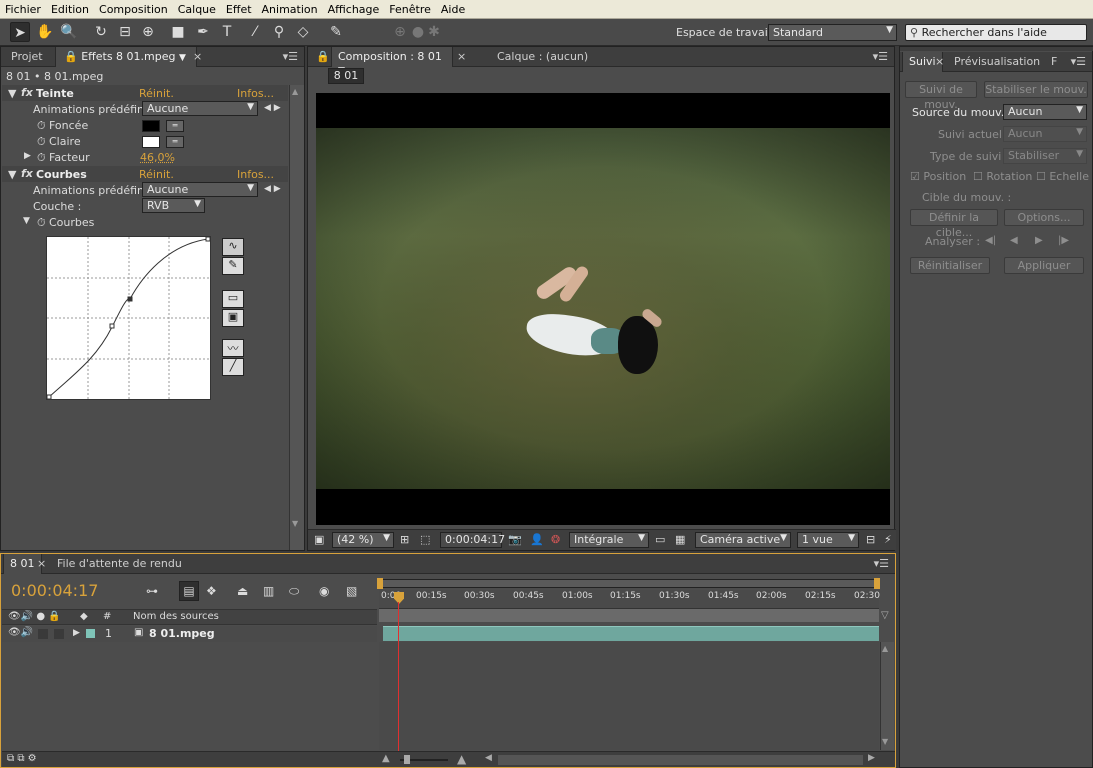  Describe the element at coordinates (59, 634) in the screenshot. I see `lock-switch` at that location.